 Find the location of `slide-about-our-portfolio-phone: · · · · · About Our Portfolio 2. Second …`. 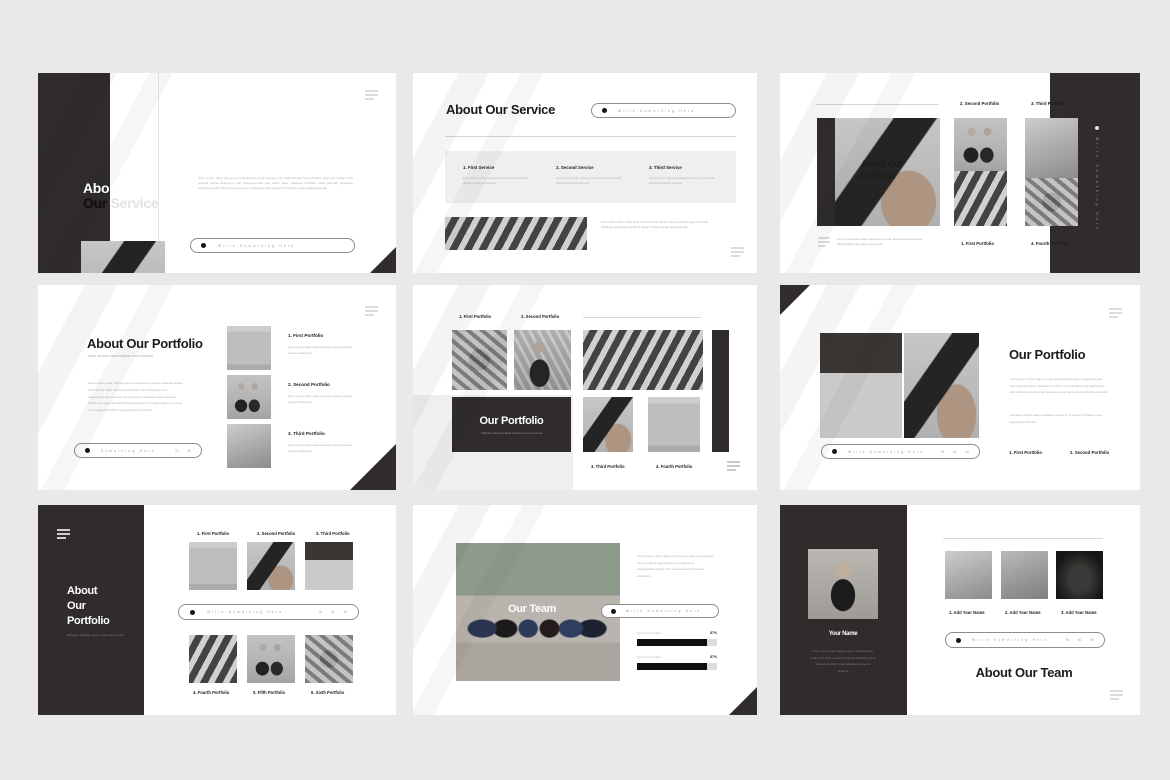

slide-about-our-portfolio-phone: · · · · · About Our Portfolio 2. Second … is located at coordinates (960, 173).